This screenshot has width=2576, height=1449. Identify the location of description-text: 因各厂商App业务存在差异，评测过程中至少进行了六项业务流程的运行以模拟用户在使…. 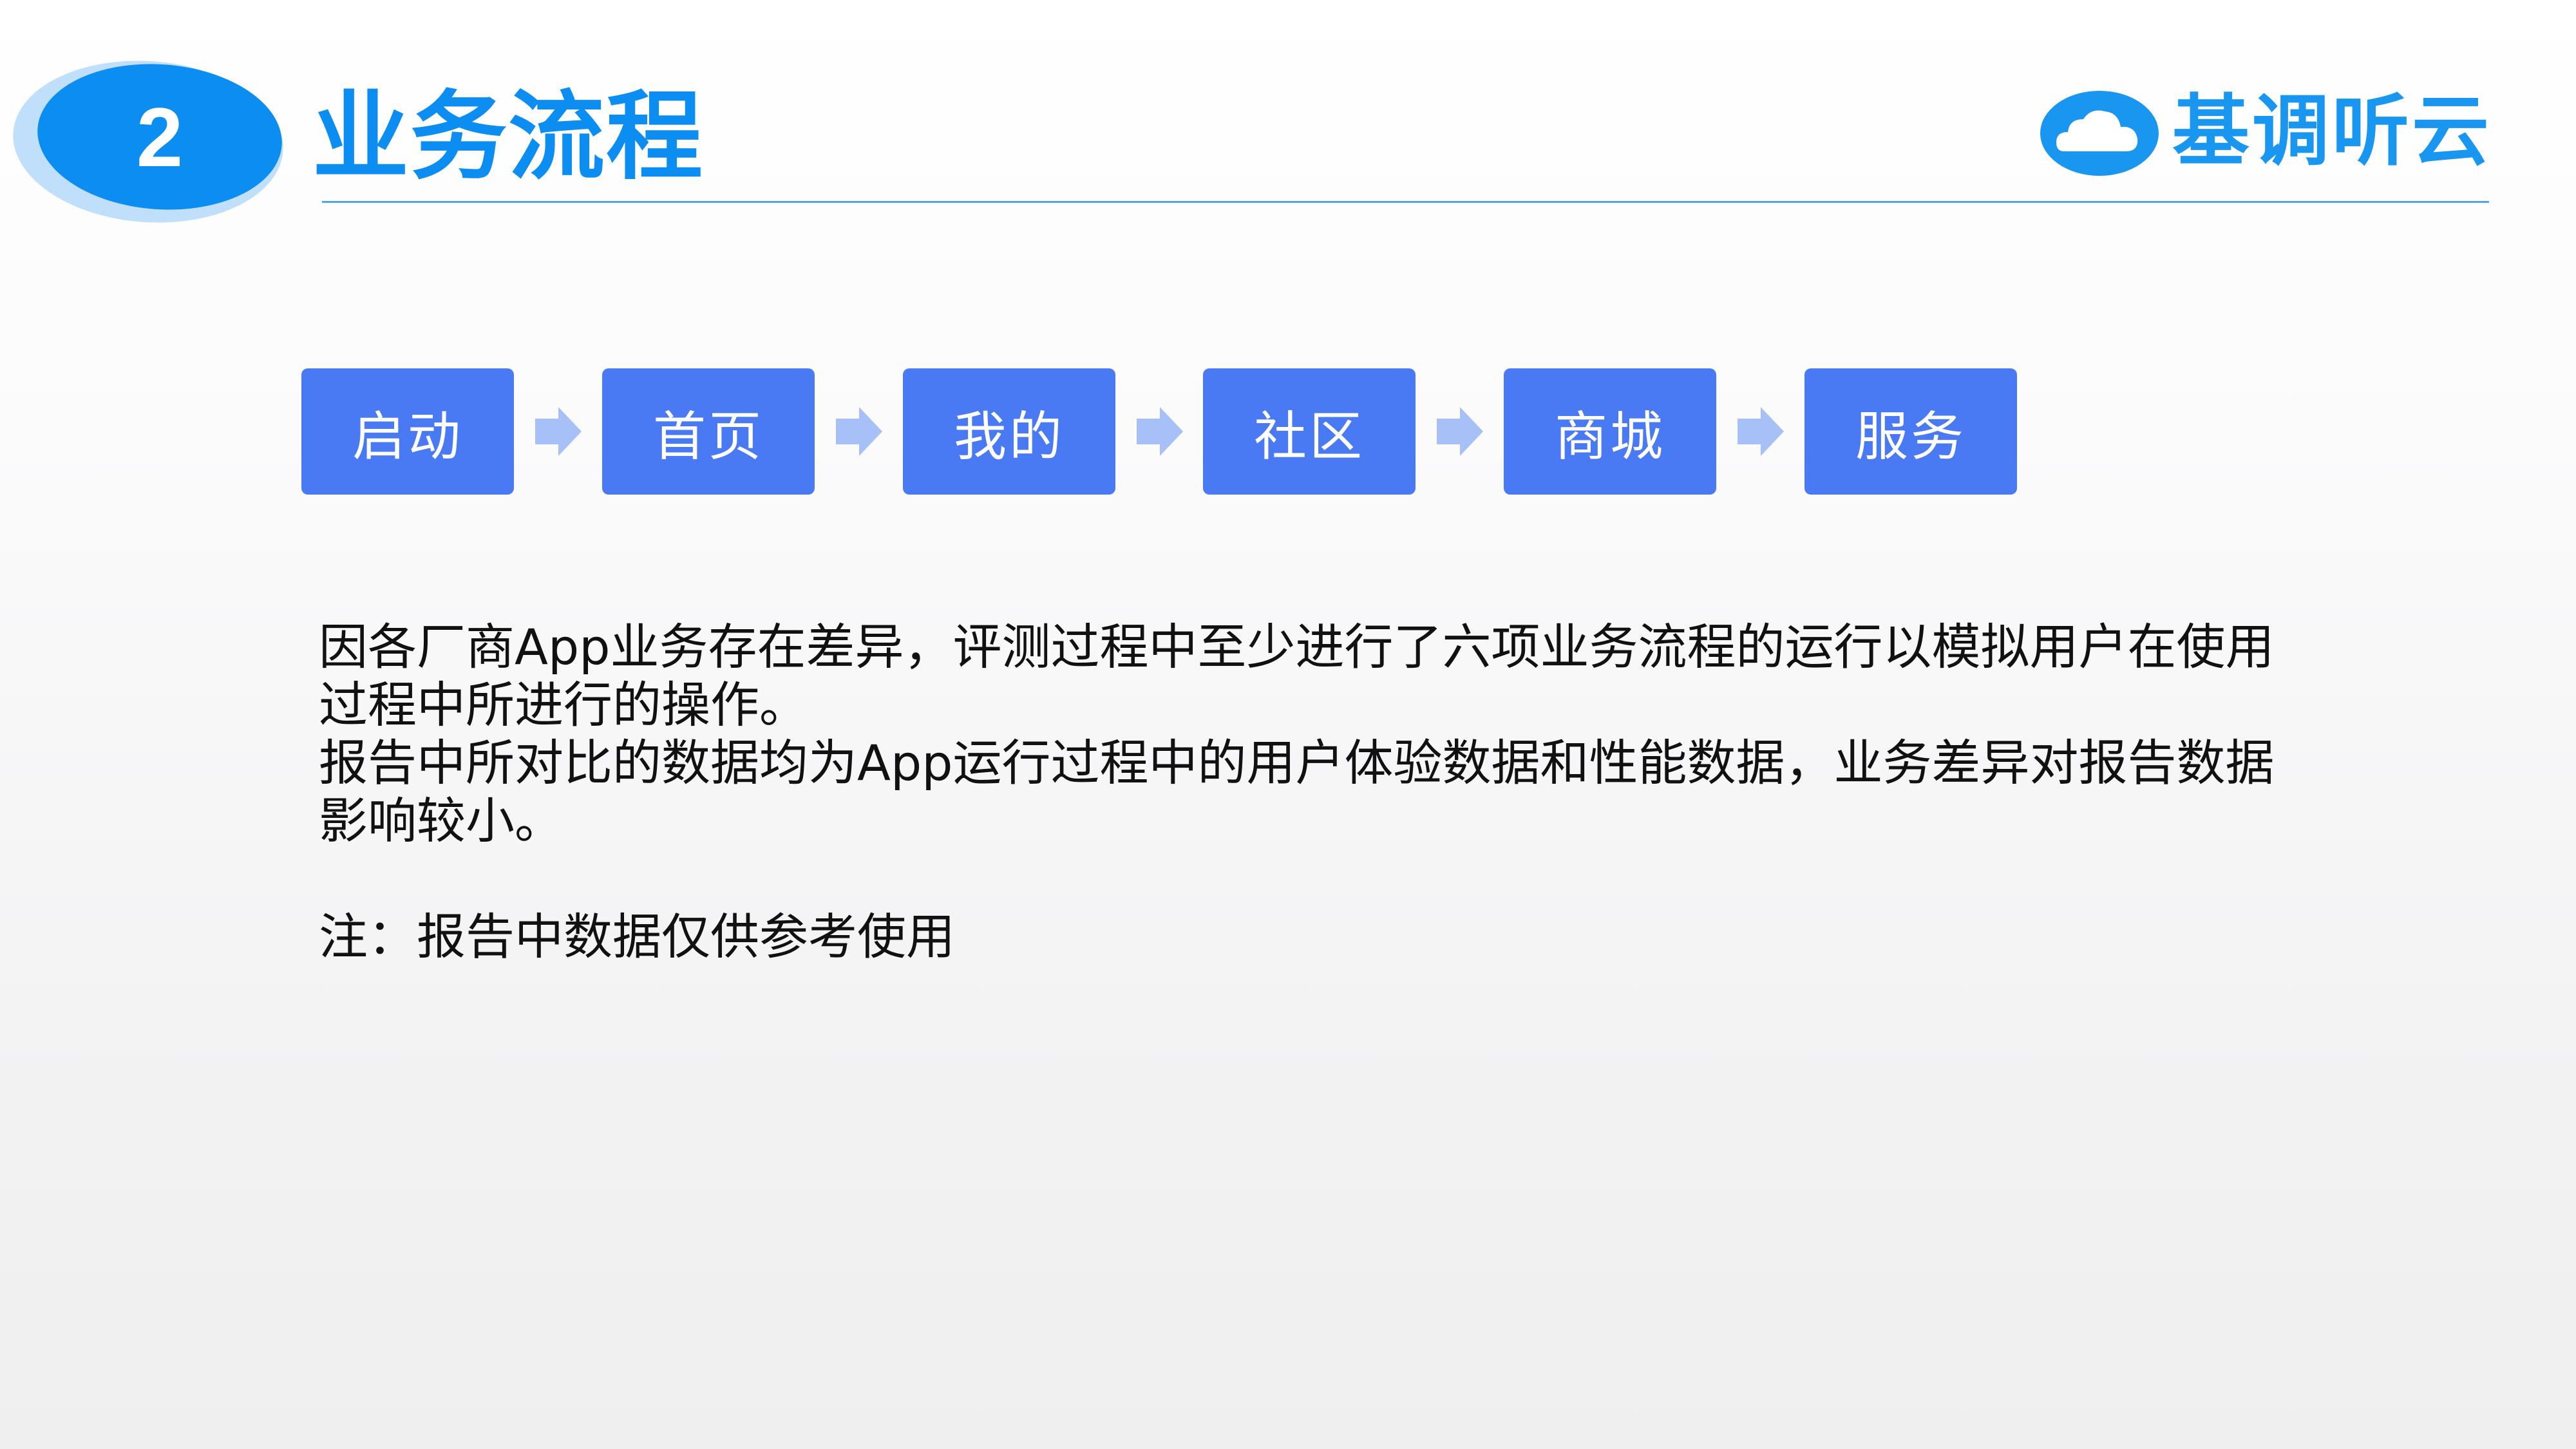
(1304, 734).